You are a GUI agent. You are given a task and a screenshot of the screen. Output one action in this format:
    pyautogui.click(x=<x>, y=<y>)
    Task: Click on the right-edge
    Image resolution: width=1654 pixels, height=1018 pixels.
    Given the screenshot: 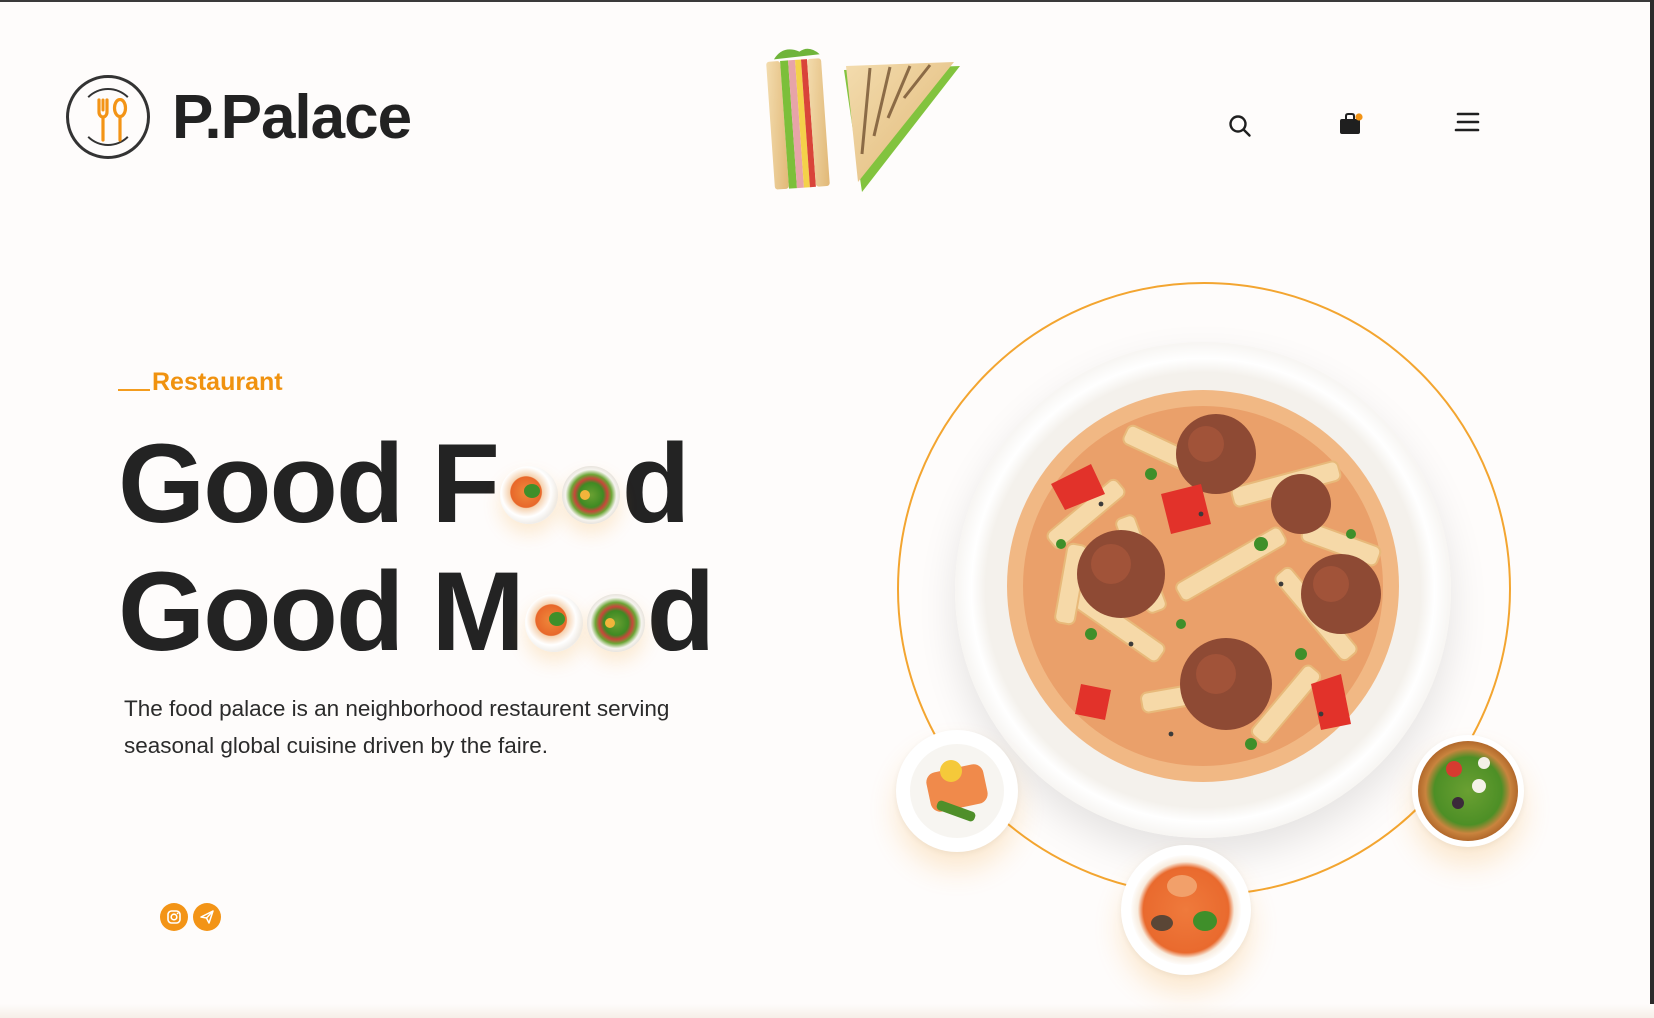 What is the action you would take?
    pyautogui.click(x=1652, y=509)
    